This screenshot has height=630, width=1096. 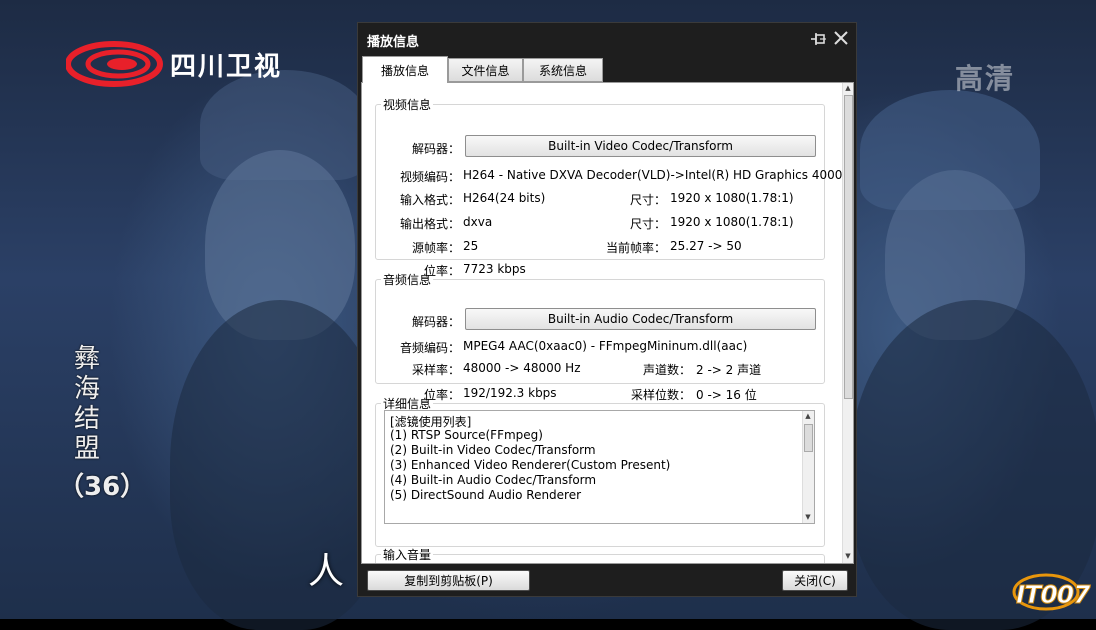 I want to click on input-format-value: H264(24 bits), so click(x=504, y=198).